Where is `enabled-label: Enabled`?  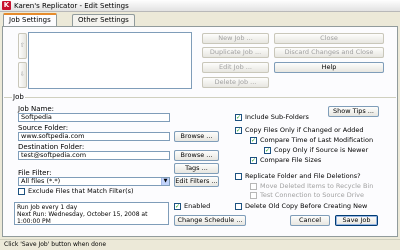 enabled-label: Enabled is located at coordinates (197, 206).